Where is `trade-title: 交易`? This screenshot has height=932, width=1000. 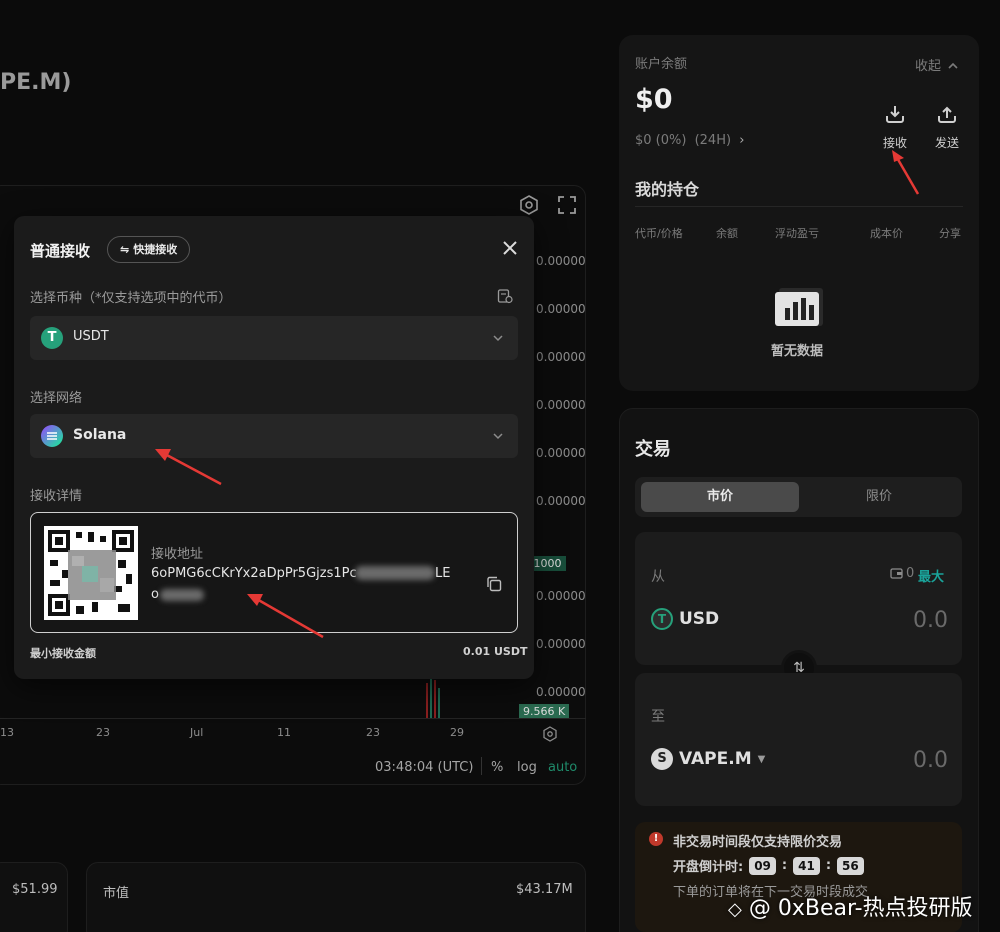
trade-title: 交易 is located at coordinates (653, 449).